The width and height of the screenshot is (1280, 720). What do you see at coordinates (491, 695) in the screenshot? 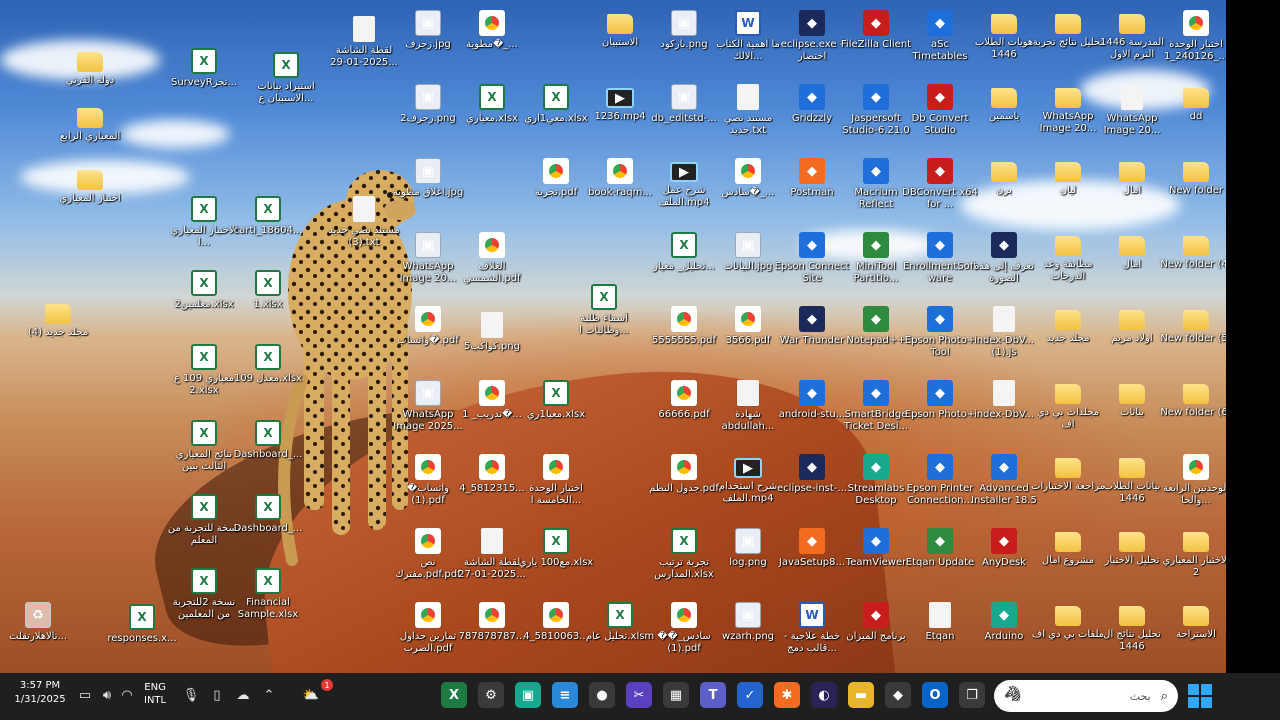
I see `taskbar-settings-icon: ⚙` at bounding box center [491, 695].